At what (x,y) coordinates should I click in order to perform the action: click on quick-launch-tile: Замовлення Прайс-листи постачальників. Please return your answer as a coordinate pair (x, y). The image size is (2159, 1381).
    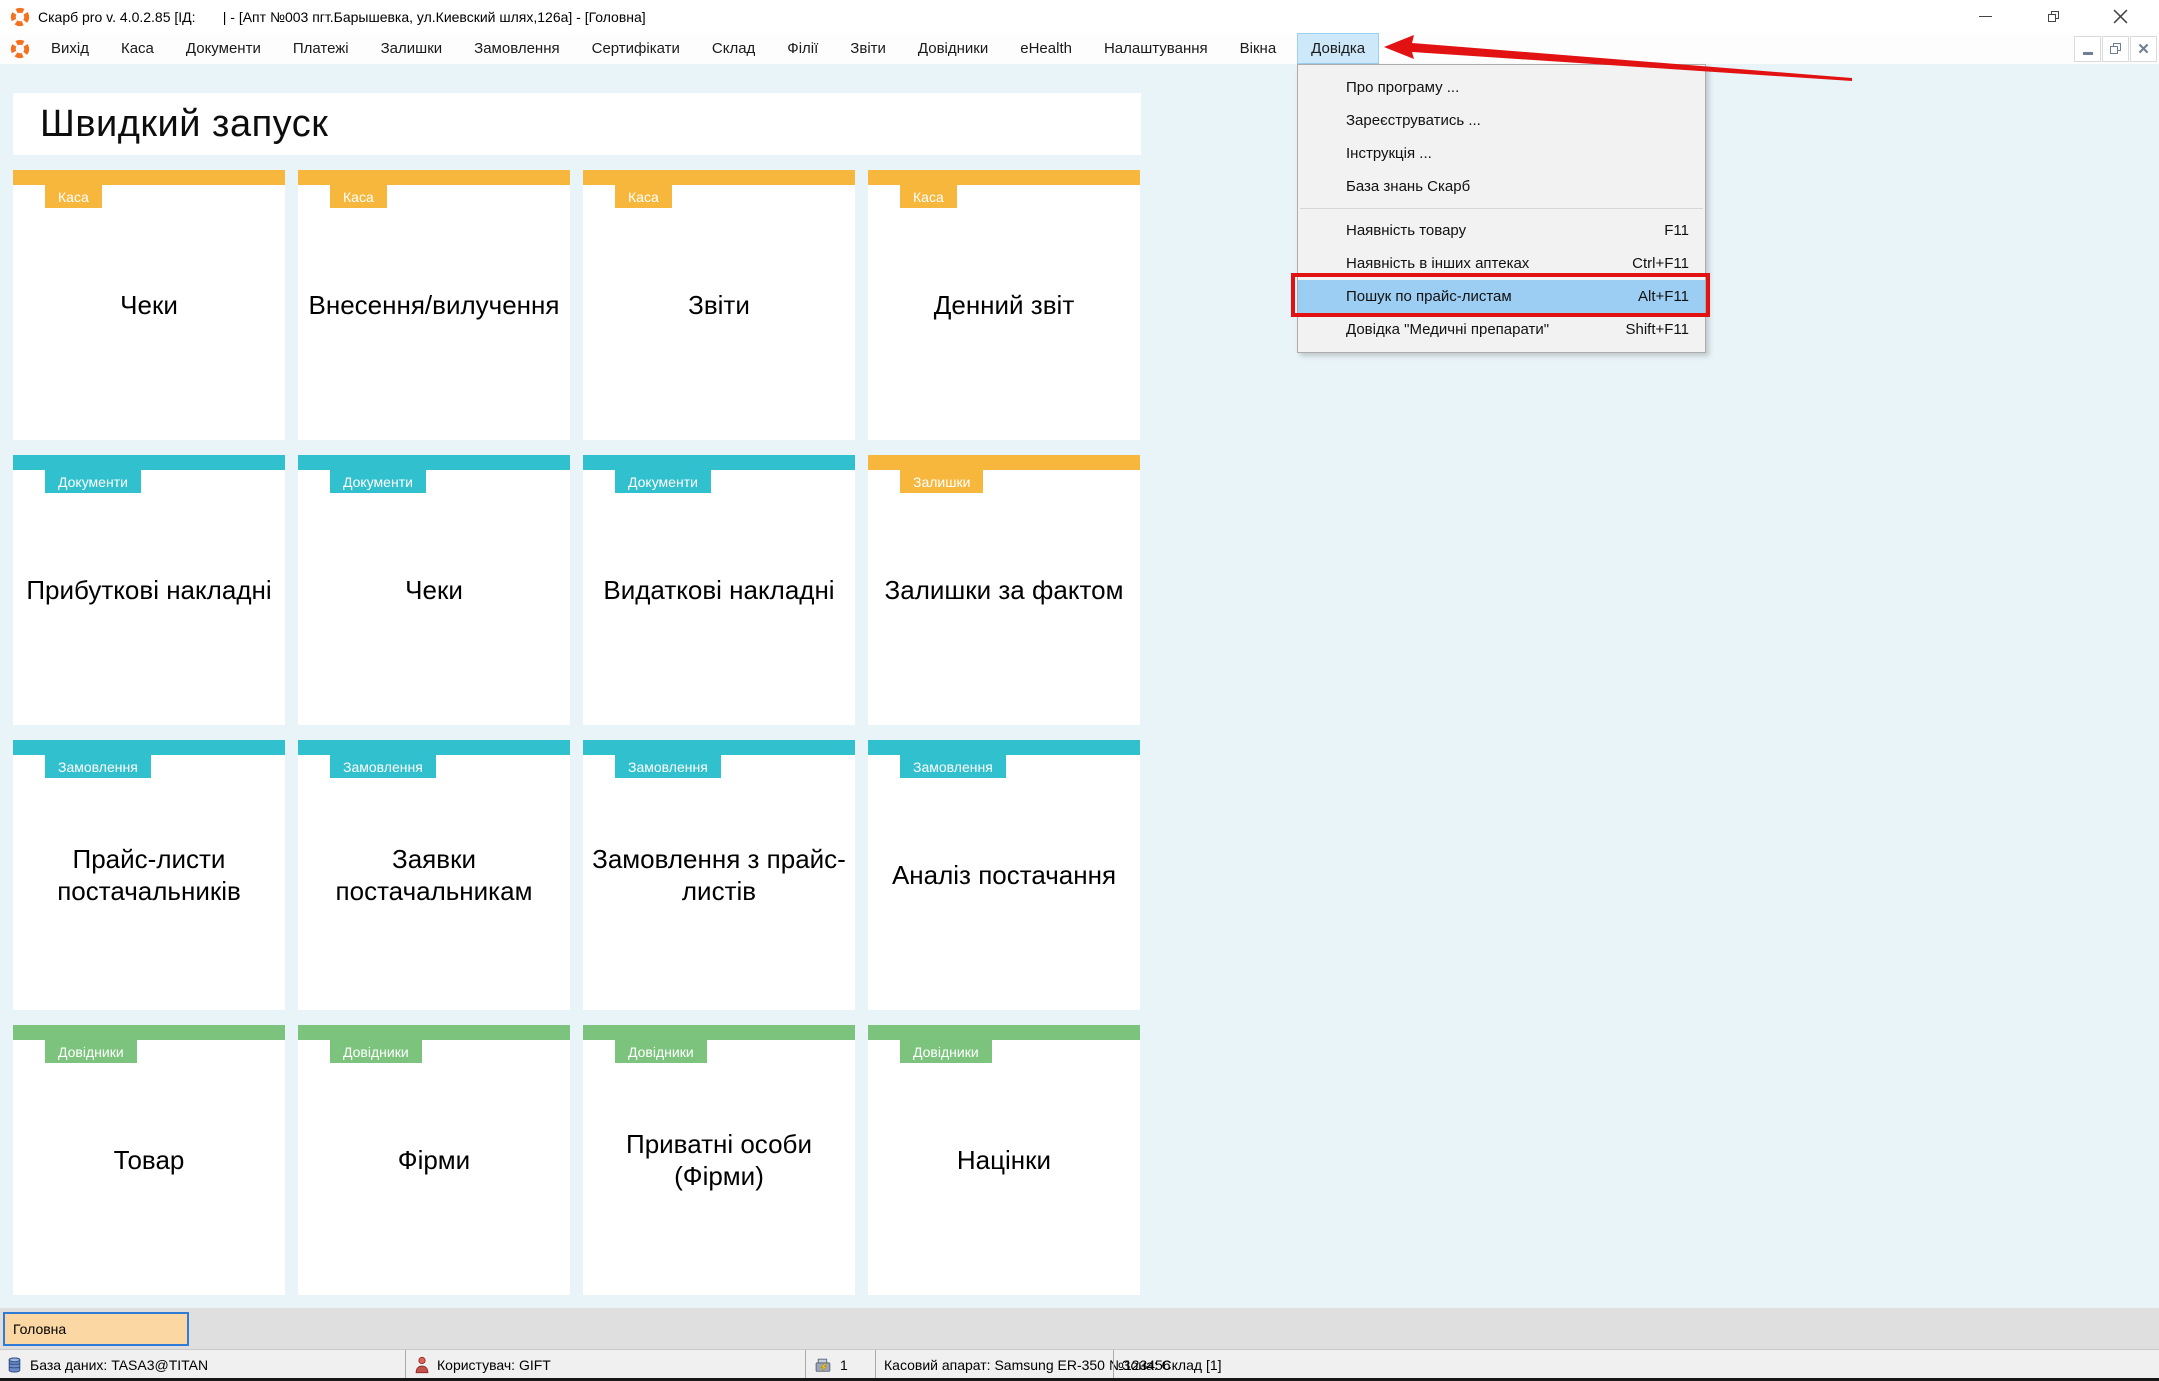
    Looking at the image, I should click on (149, 875).